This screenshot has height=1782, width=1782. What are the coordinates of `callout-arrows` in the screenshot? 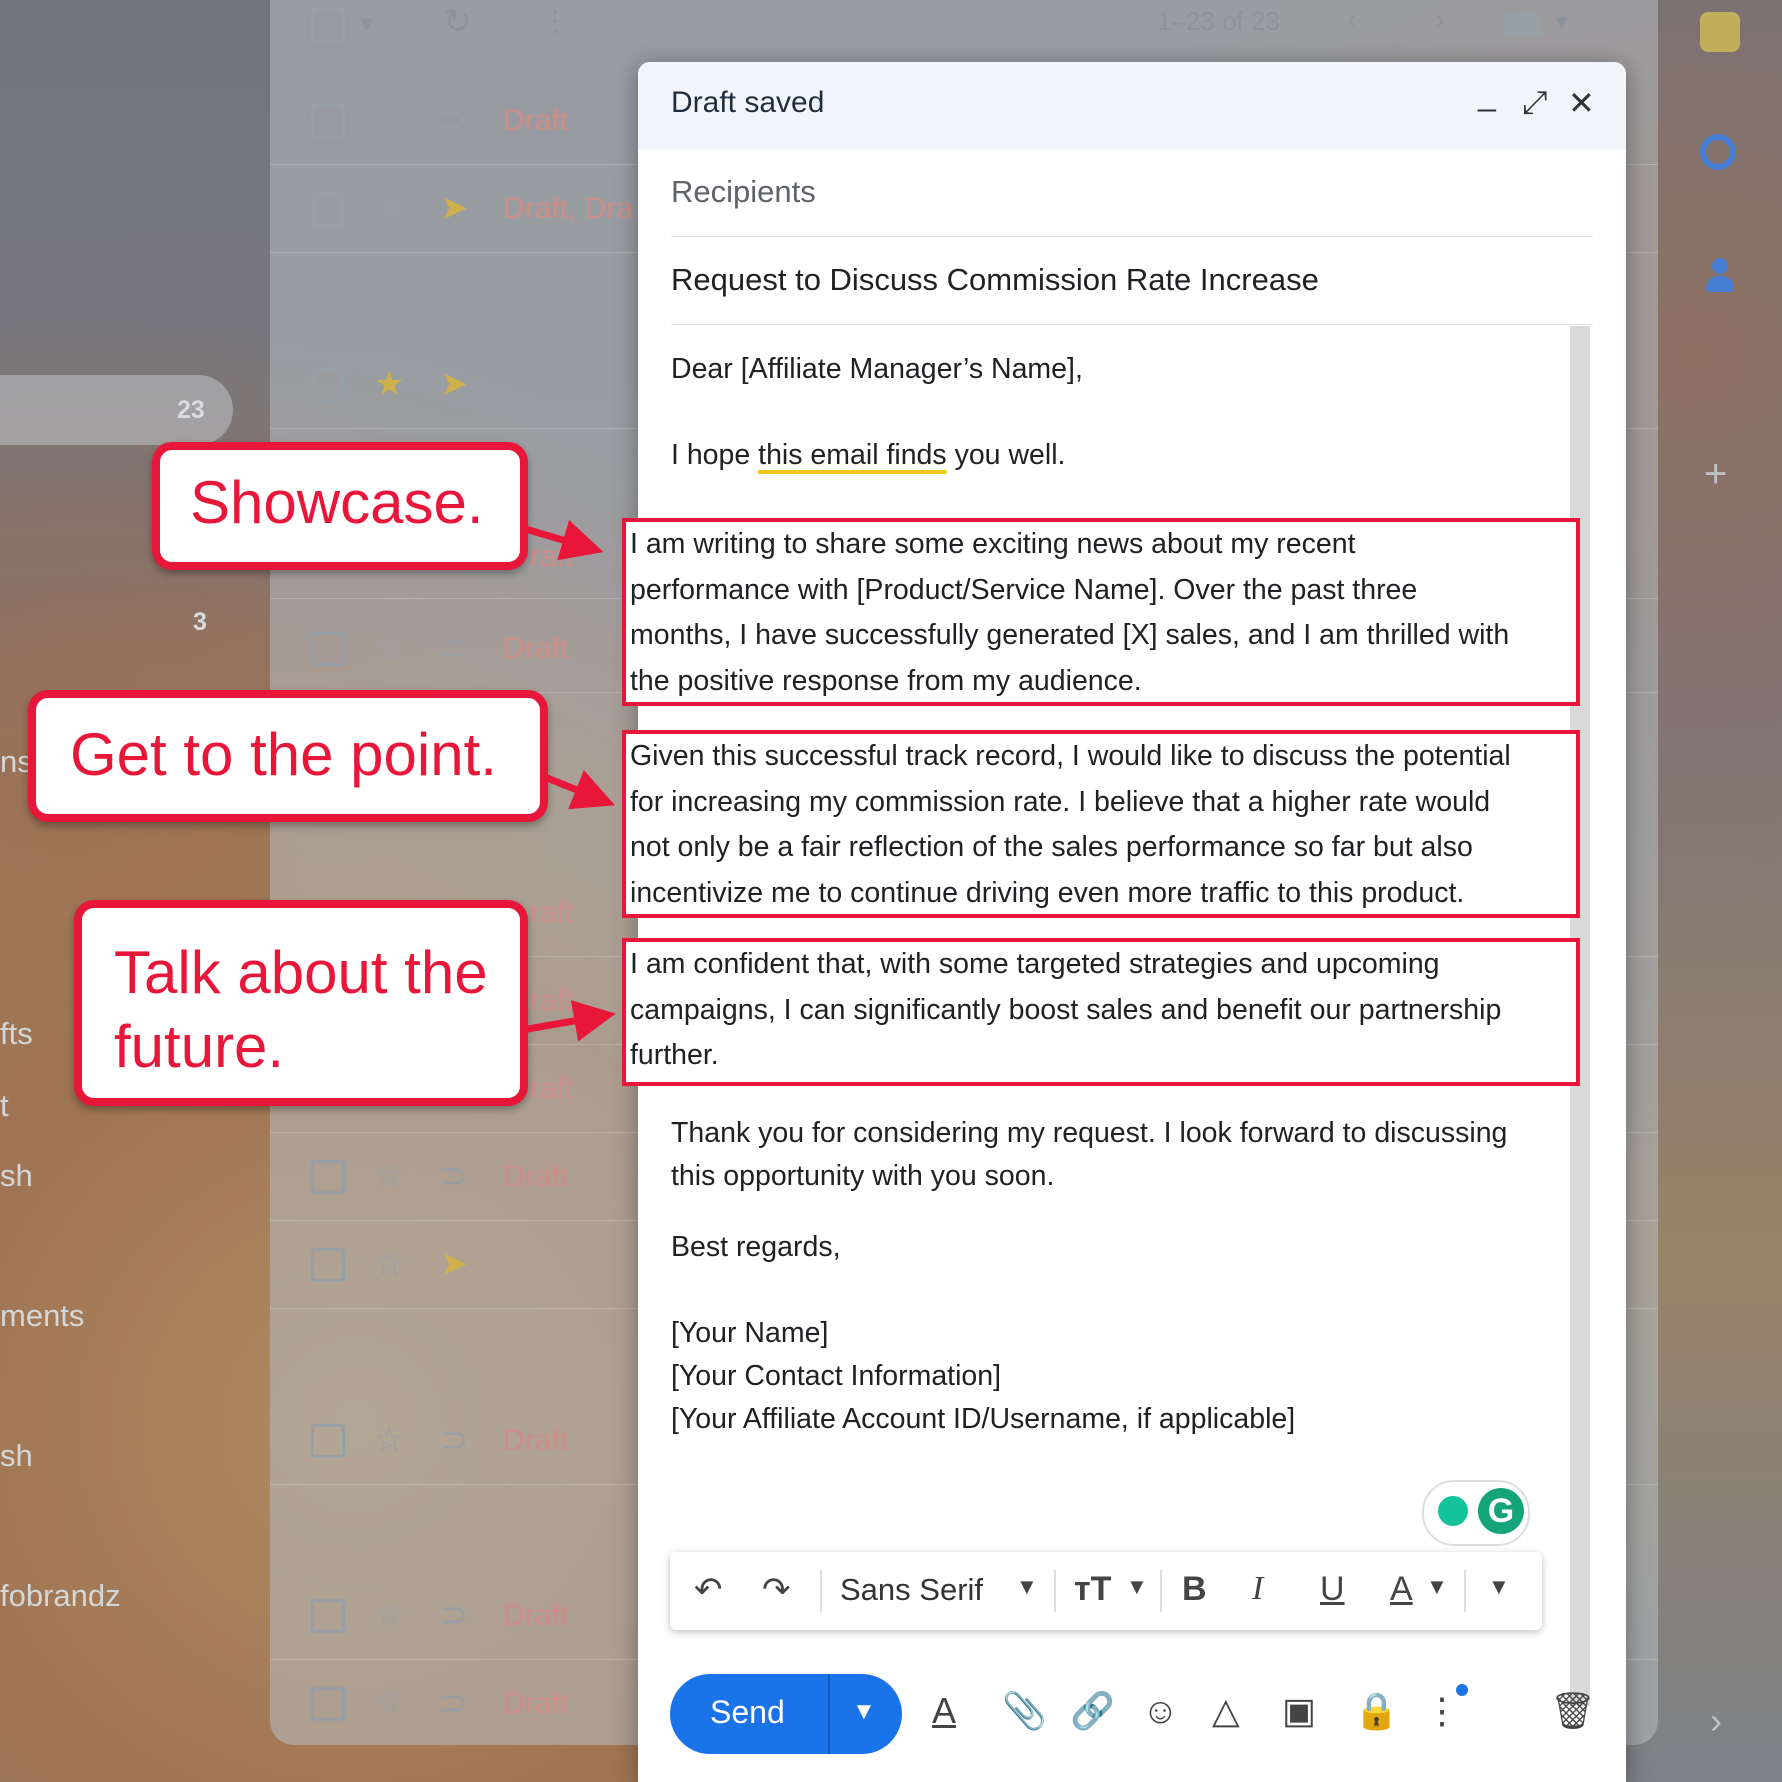 It's located at (568, 780).